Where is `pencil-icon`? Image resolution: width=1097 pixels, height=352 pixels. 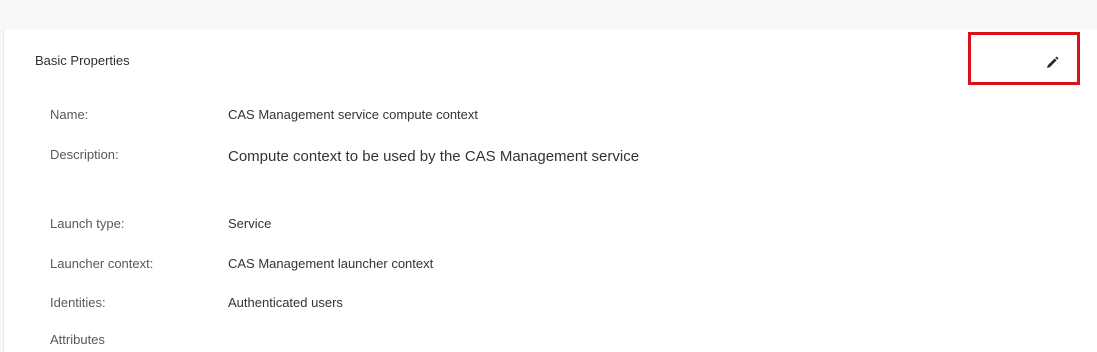 pencil-icon is located at coordinates (1053, 62).